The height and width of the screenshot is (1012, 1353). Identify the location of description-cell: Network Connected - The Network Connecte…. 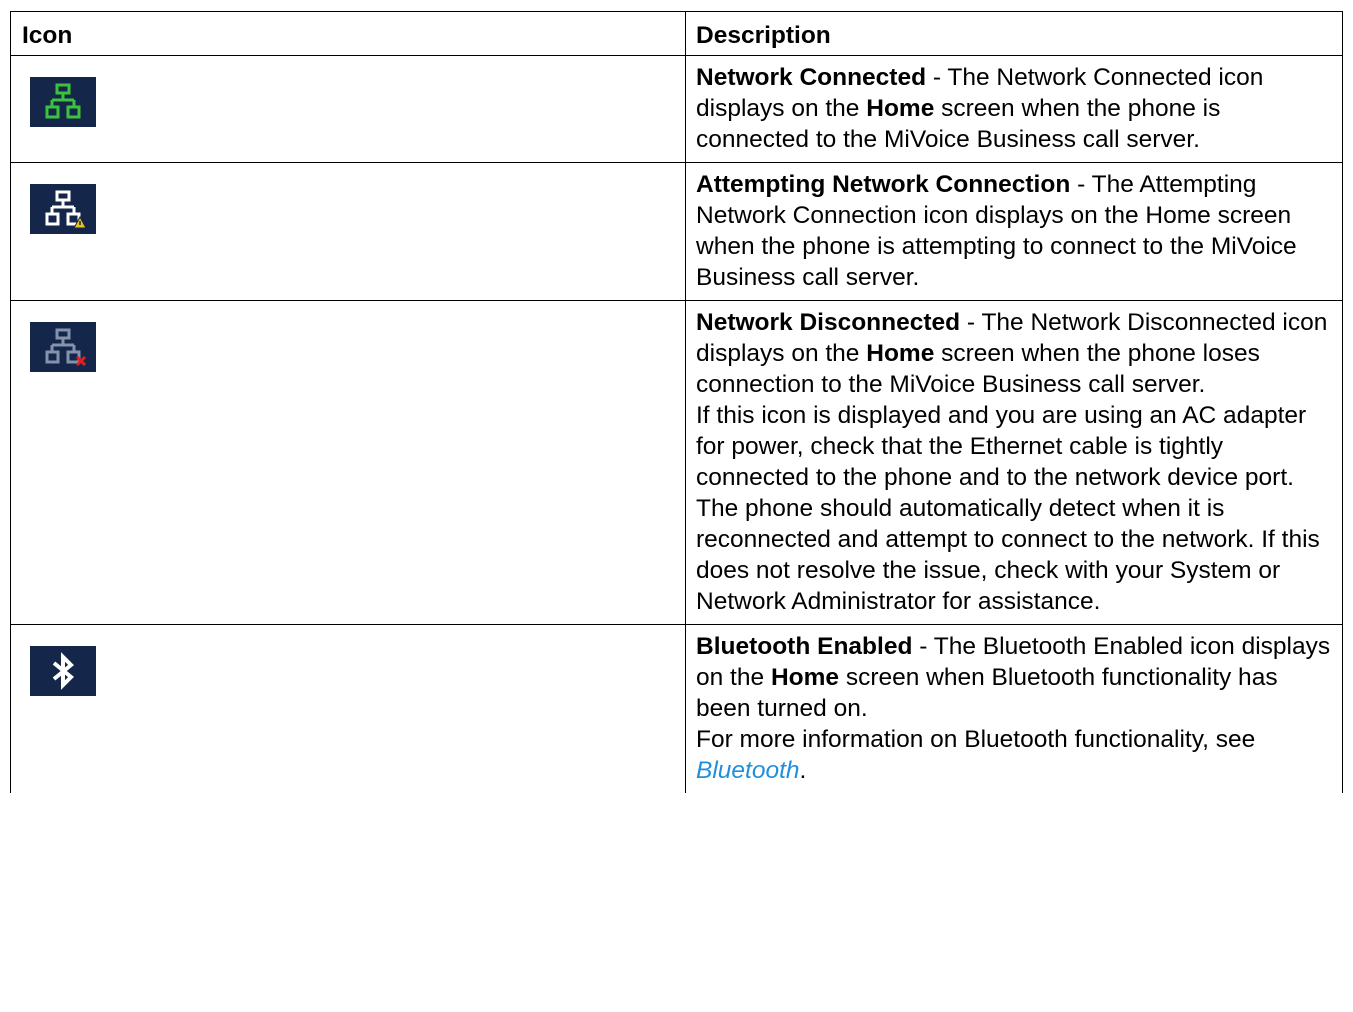
(1014, 109).